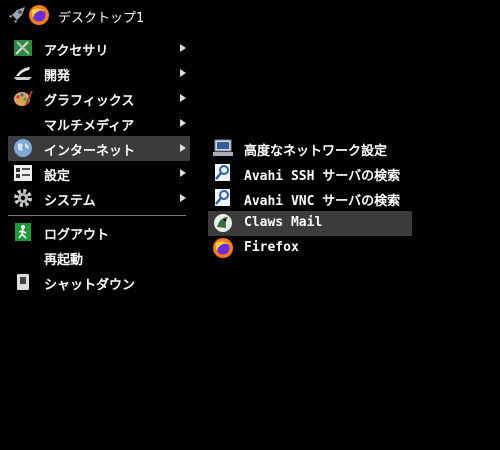 This screenshot has height=450, width=500. I want to click on avahi-ssh-icon, so click(223, 173).